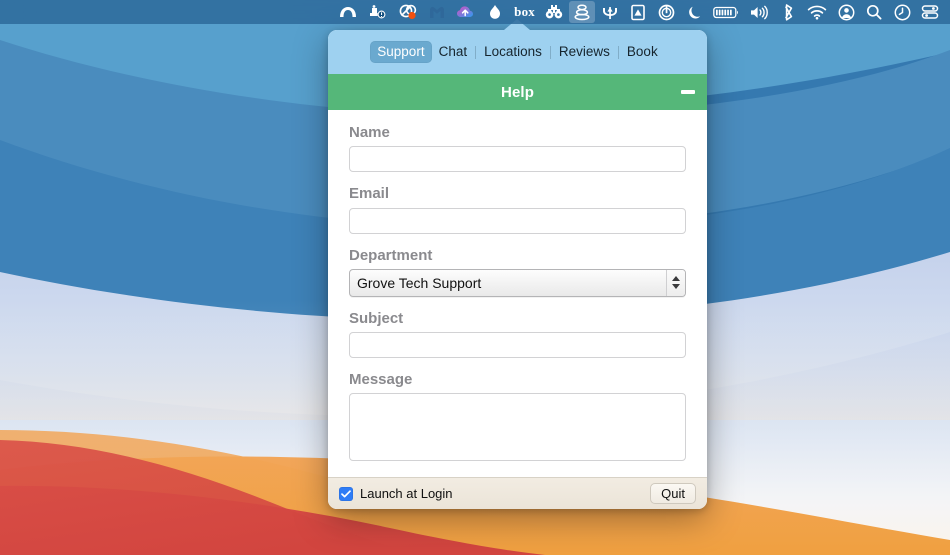 The height and width of the screenshot is (555, 950). I want to click on cloud-upload-icon, so click(466, 12).